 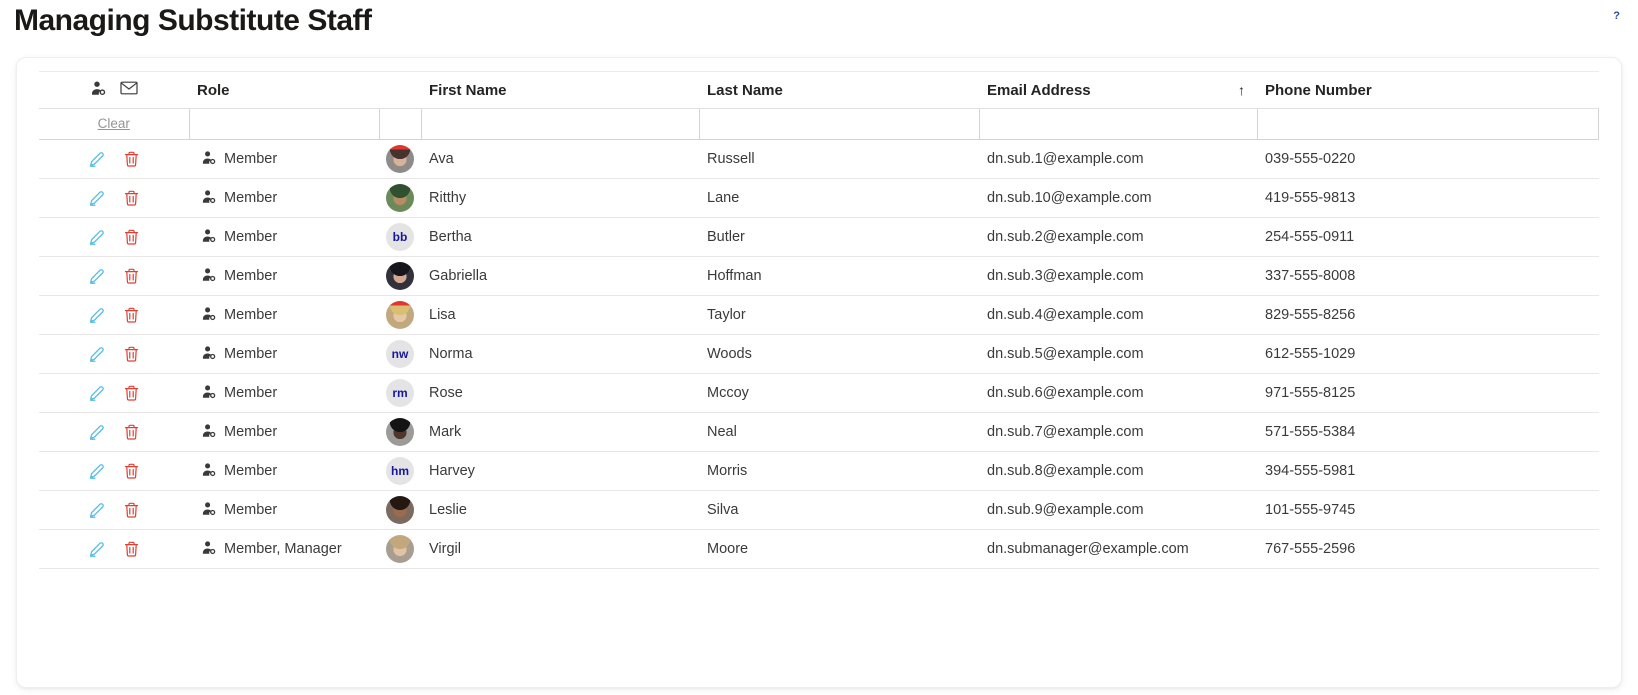 I want to click on avatar-initials: rm, so click(x=400, y=393).